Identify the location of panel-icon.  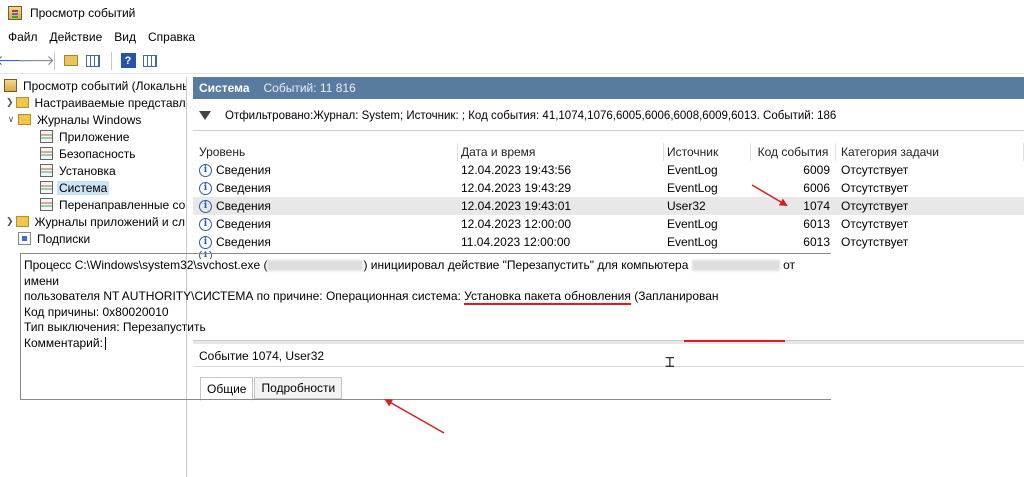
(150, 60).